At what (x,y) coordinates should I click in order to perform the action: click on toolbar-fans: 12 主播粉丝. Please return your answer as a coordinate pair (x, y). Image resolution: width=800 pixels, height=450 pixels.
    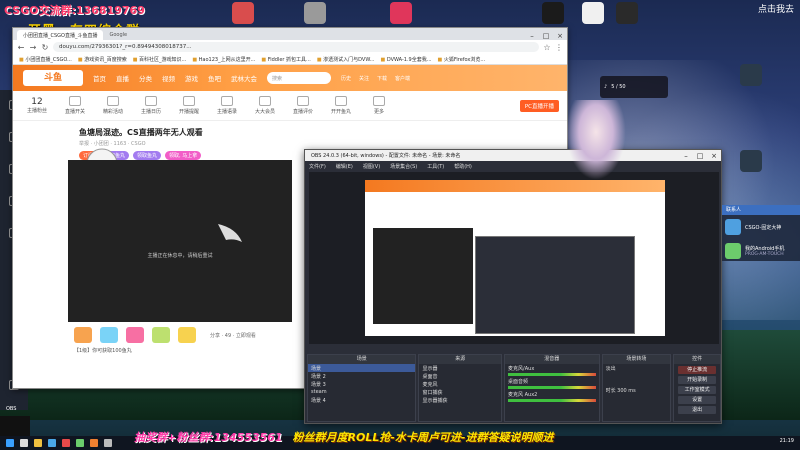
    Looking at the image, I should click on (37, 105).